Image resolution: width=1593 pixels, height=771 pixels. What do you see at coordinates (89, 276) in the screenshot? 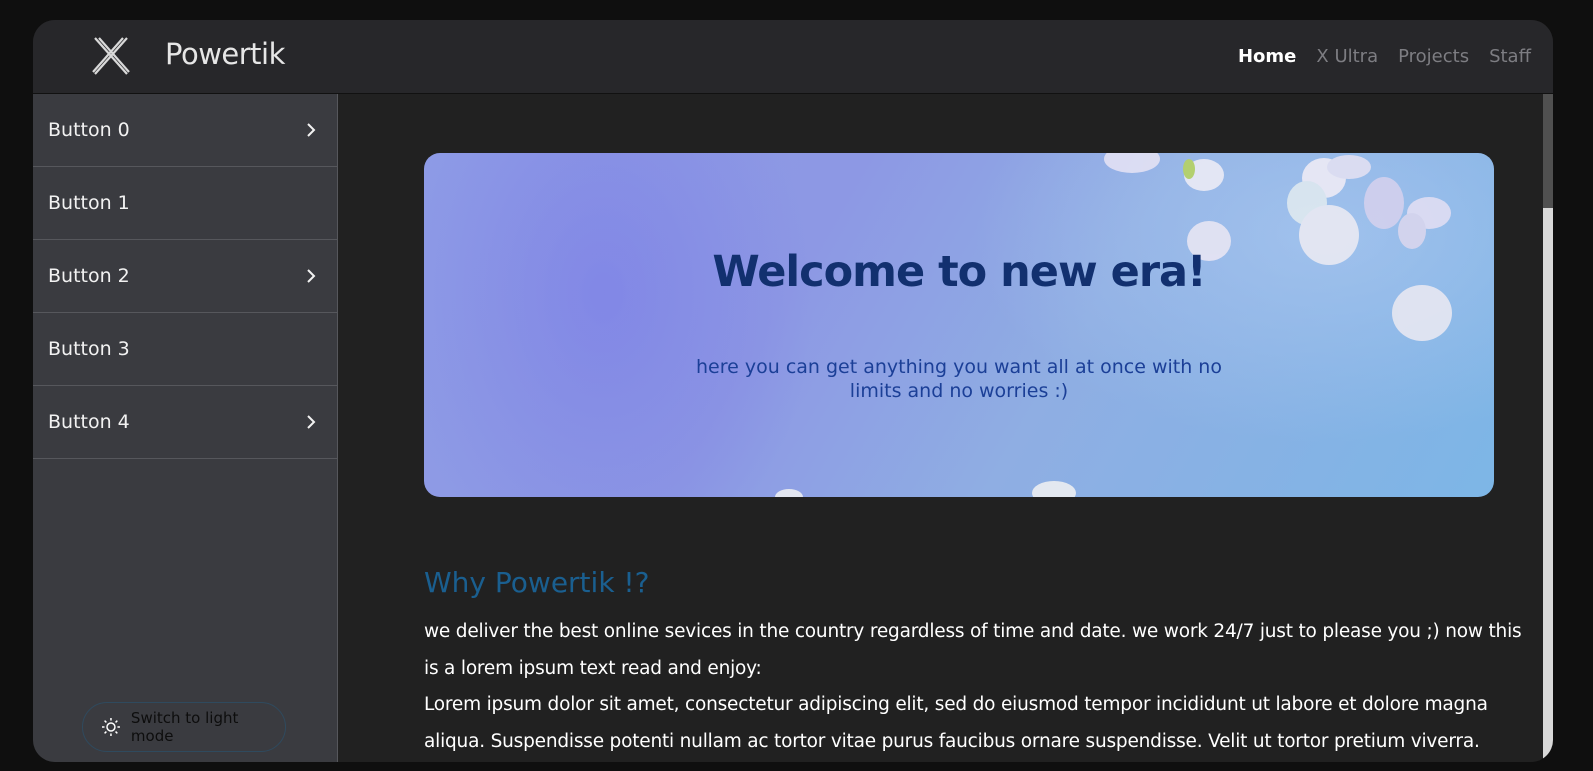
I see `sidebar-item-label: Button 2` at bounding box center [89, 276].